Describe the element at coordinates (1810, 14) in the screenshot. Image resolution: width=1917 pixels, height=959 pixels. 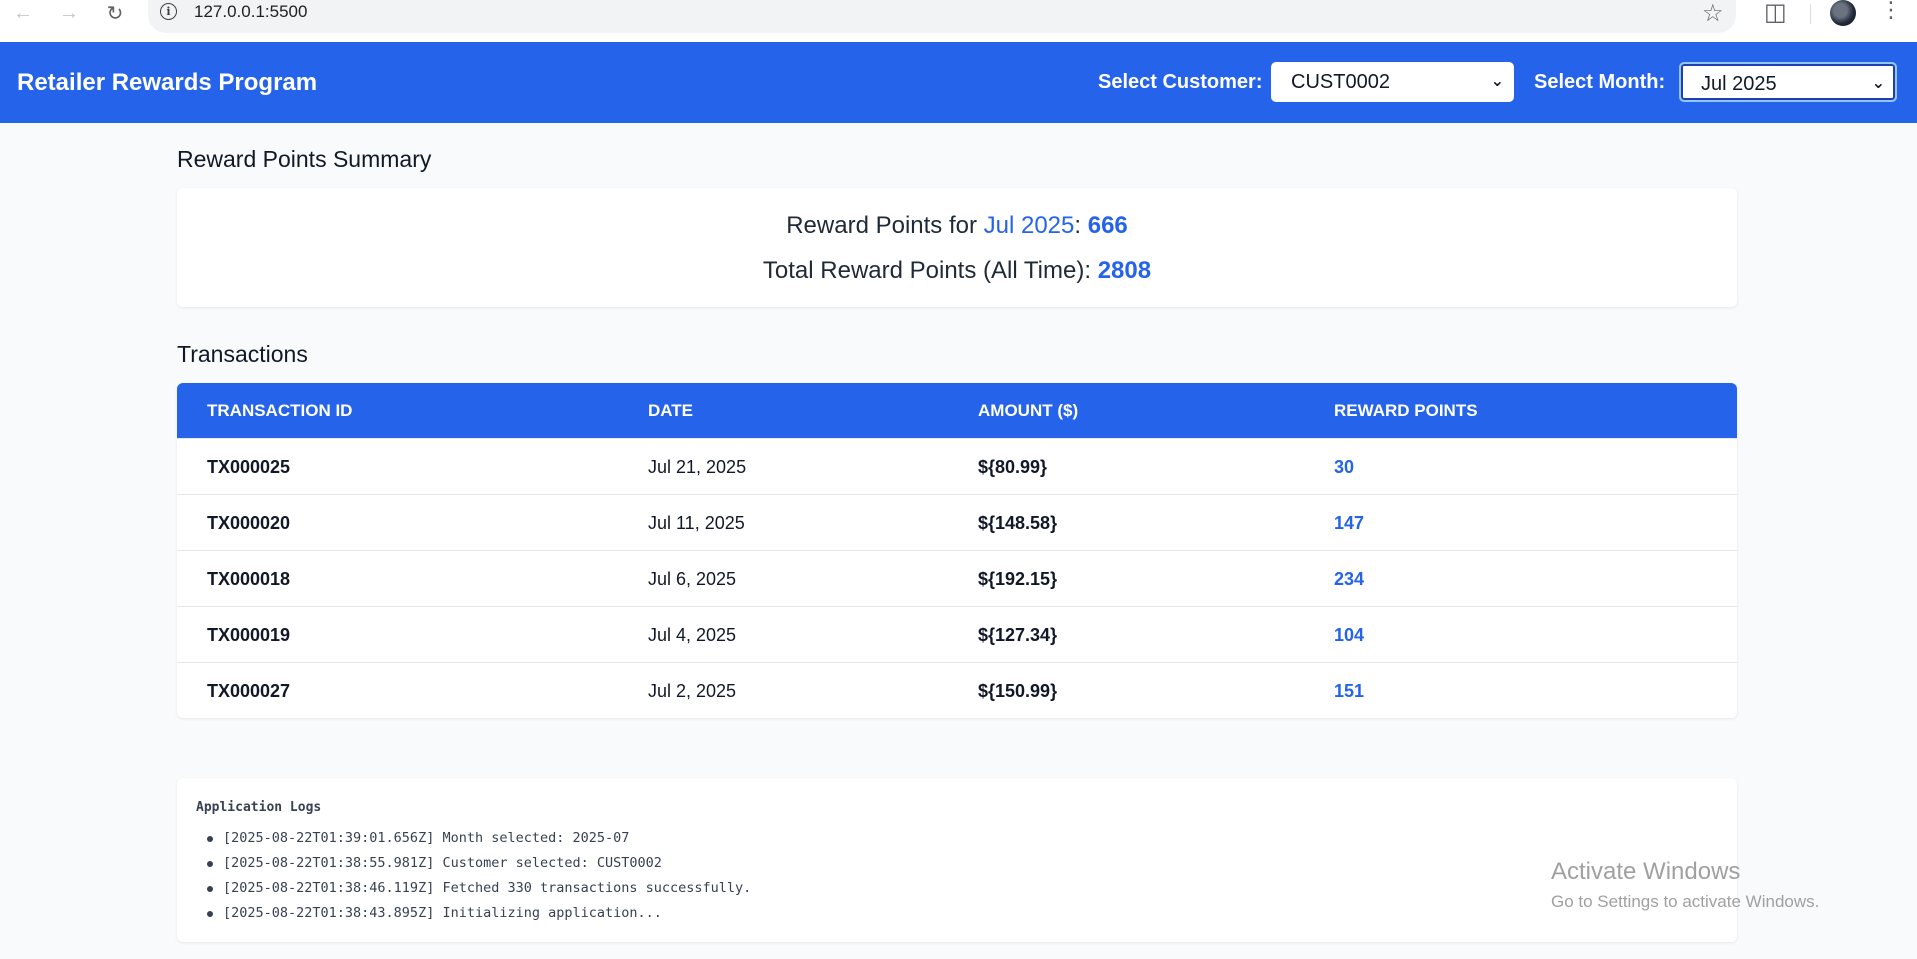
I see `toolbar-divider` at that location.